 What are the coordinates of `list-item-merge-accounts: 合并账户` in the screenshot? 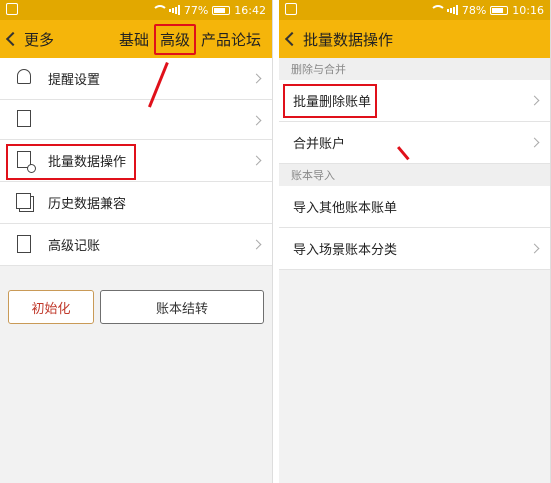 It's located at (414, 143).